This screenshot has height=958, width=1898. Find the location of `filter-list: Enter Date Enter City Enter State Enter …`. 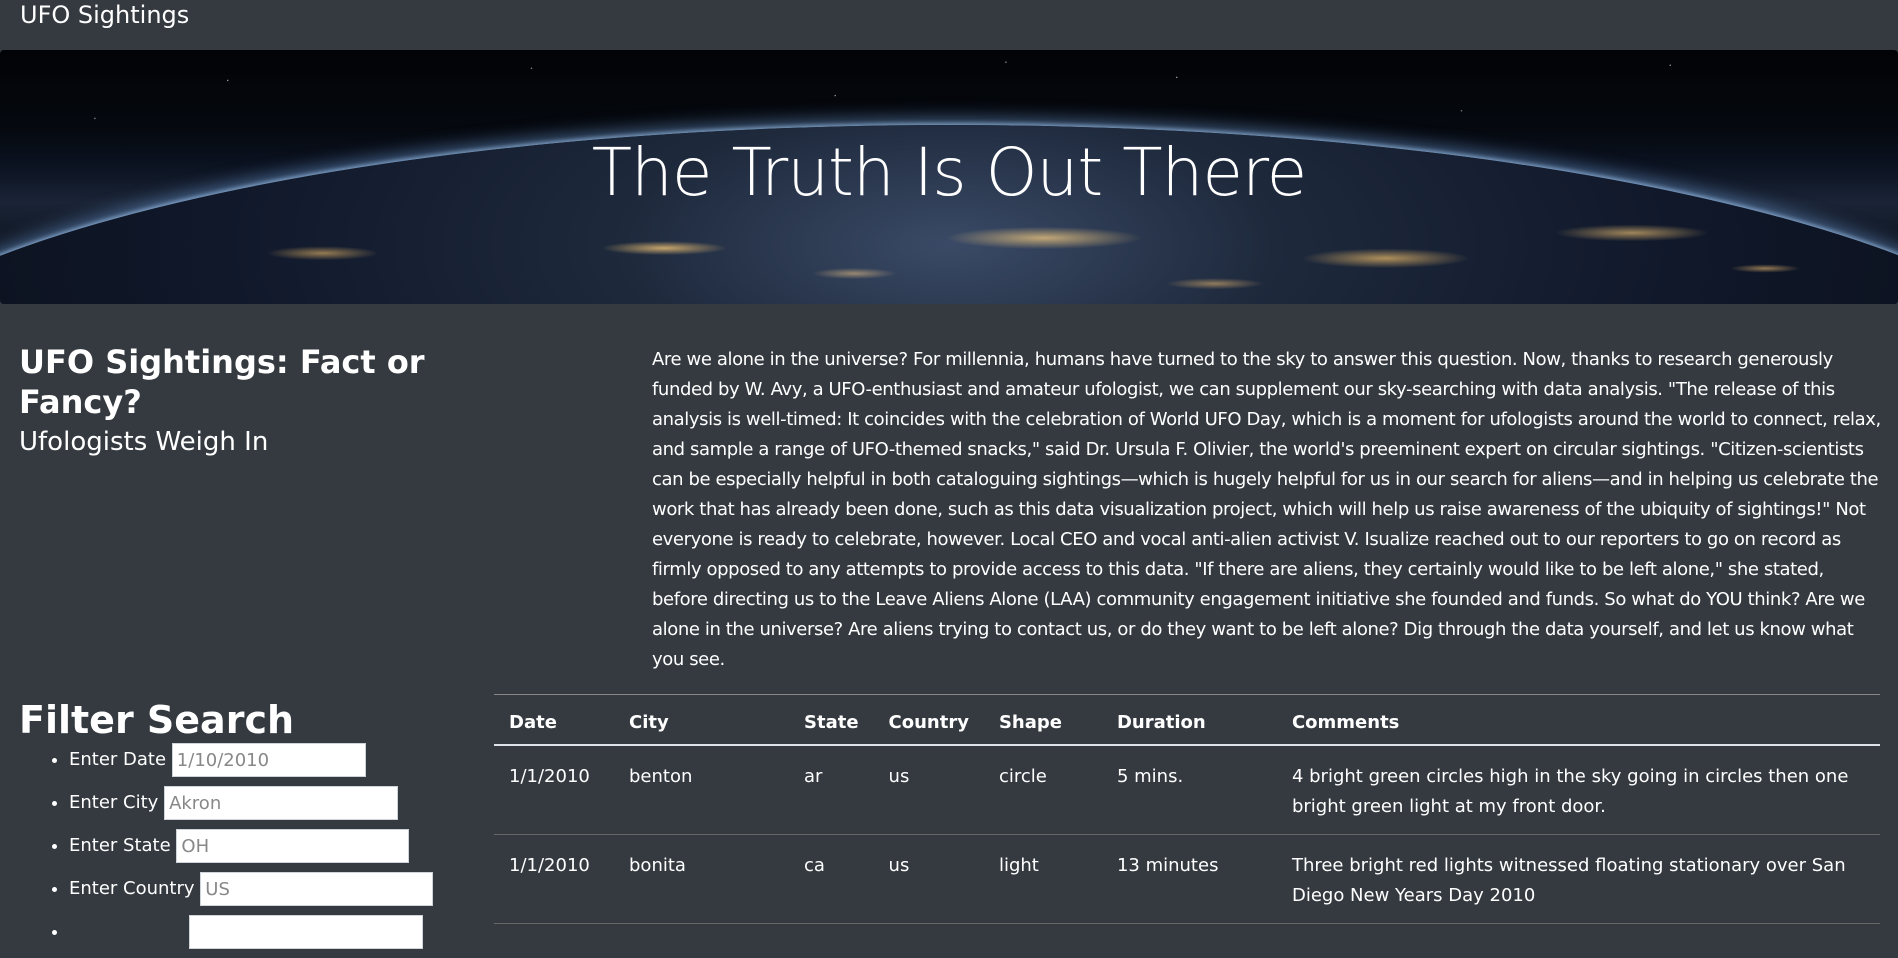

filter-list: Enter Date Enter City Enter State Enter … is located at coordinates (254, 850).